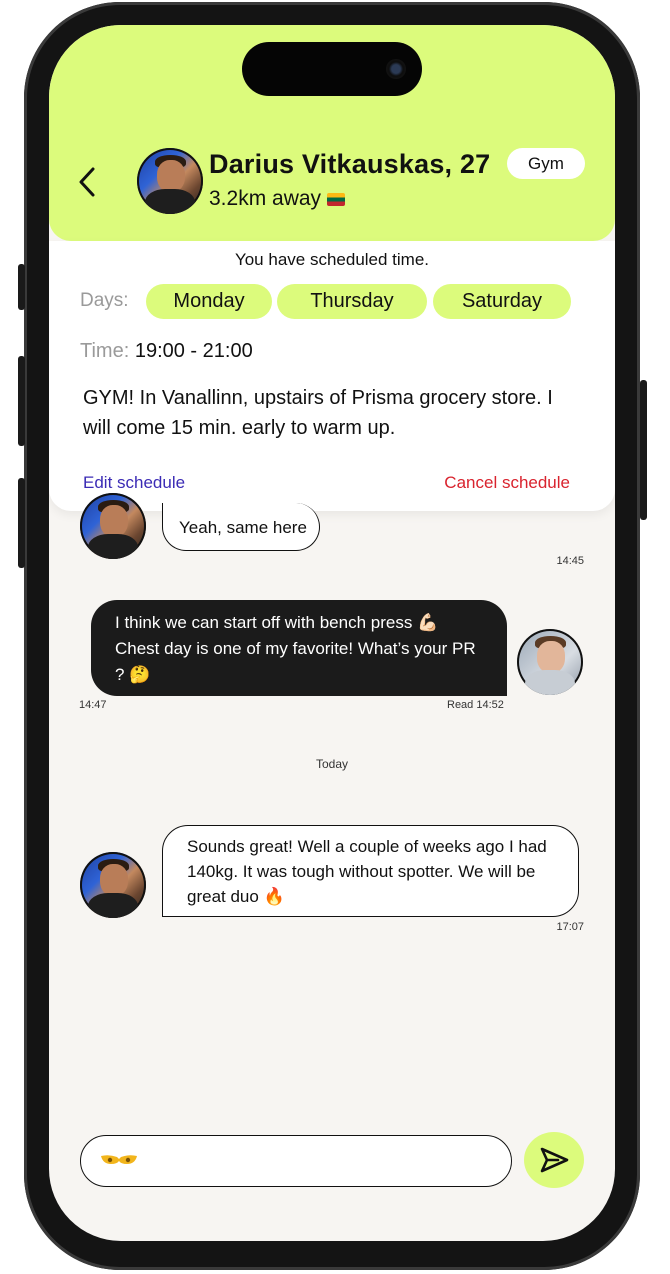  What do you see at coordinates (209, 301) in the screenshot?
I see `day-pill-monday: Monday` at bounding box center [209, 301].